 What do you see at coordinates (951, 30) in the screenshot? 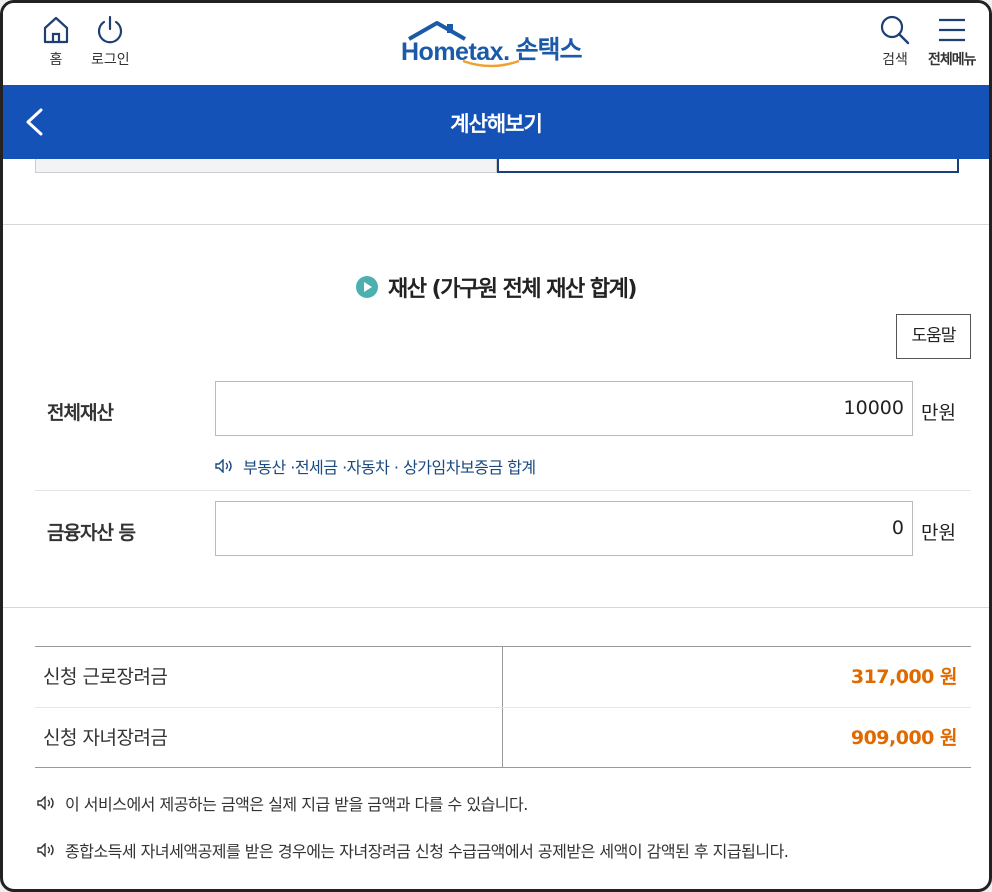
I see `hamburger-menu-icon` at bounding box center [951, 30].